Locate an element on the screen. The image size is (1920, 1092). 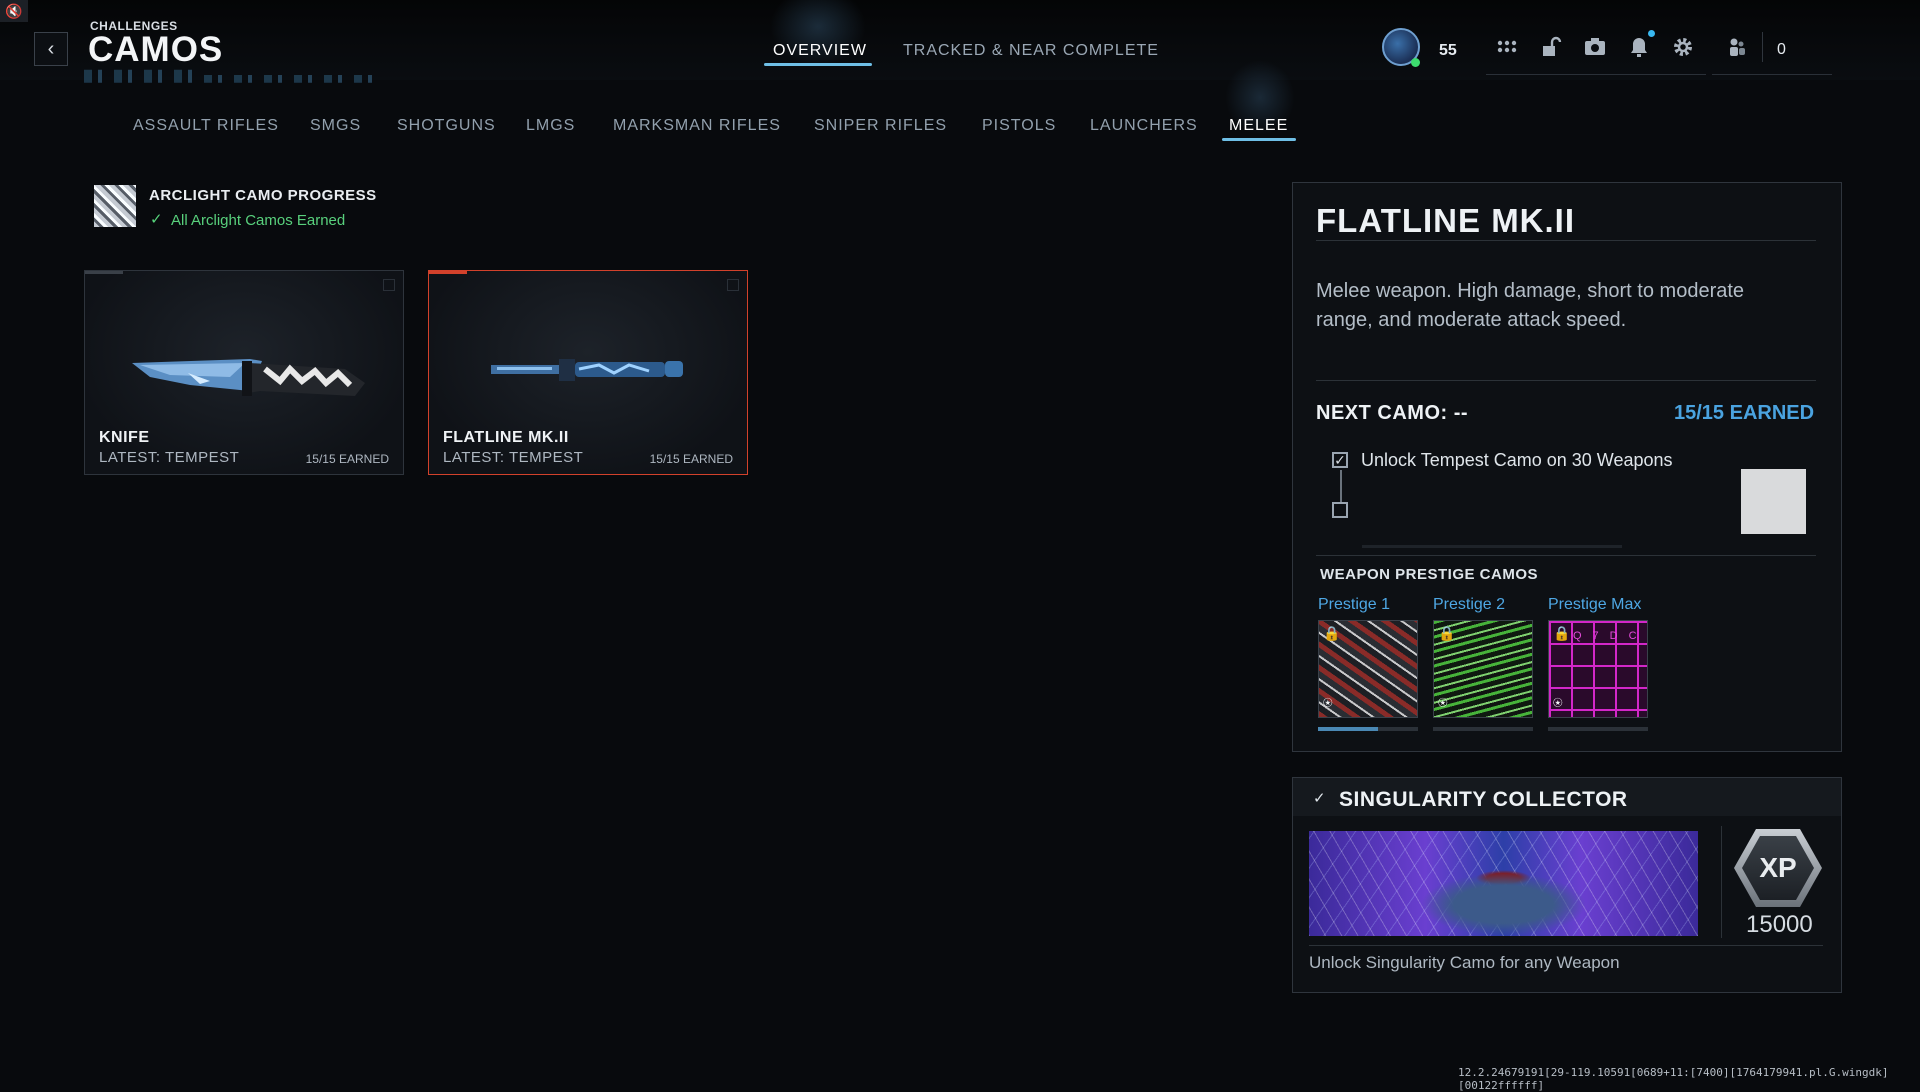
chevron-left-icon: ‹ is located at coordinates (51, 48).